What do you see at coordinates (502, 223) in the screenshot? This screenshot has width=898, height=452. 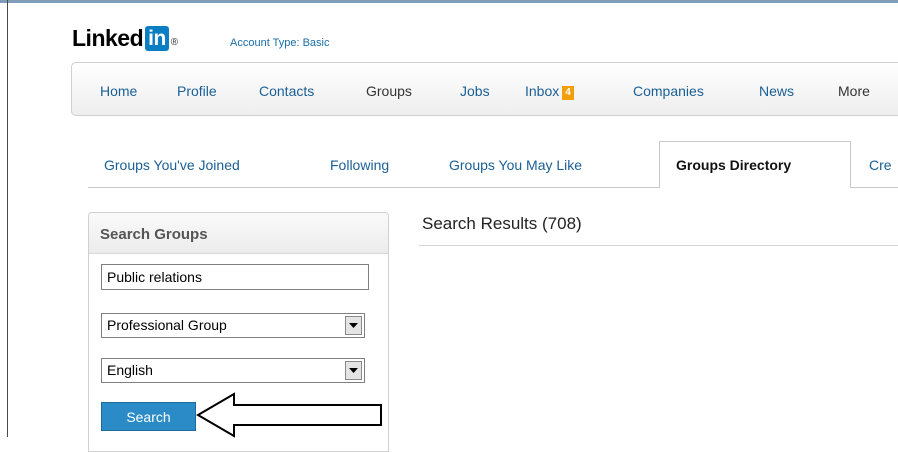 I see `search-results-title: Search Results (708)` at bounding box center [502, 223].